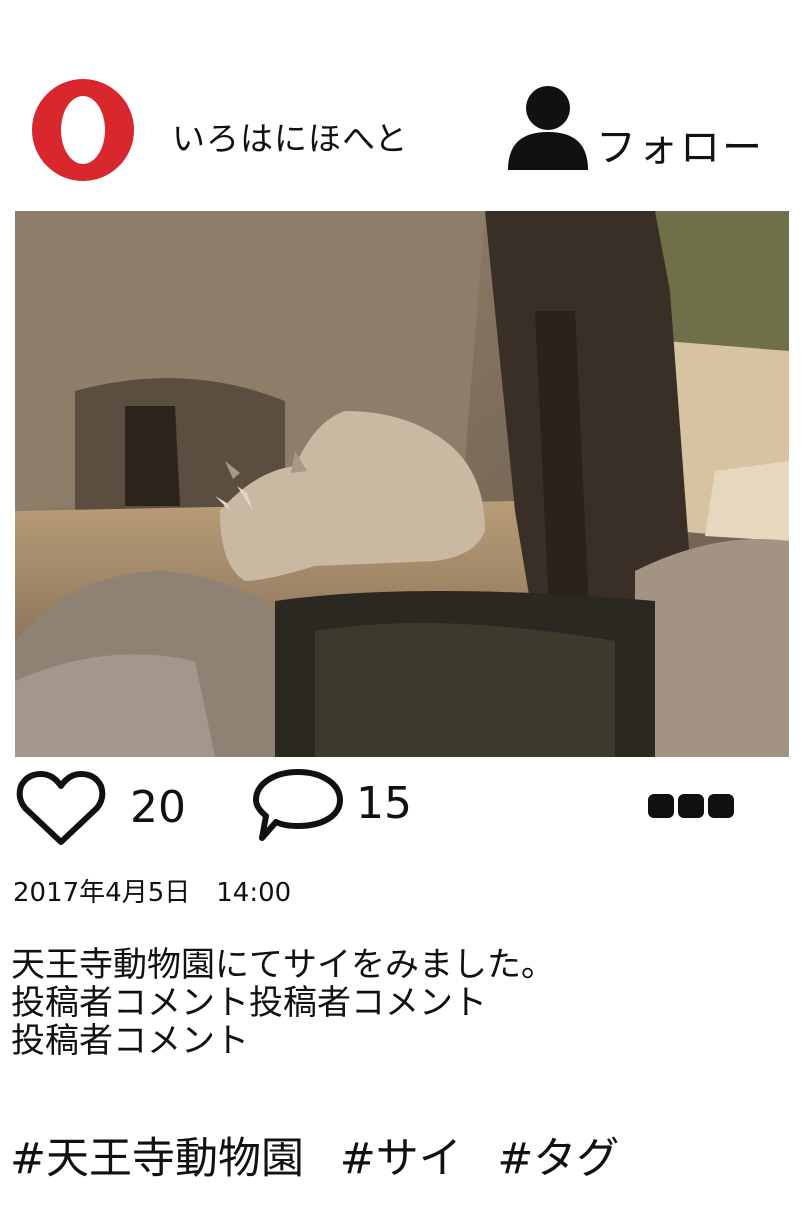 This screenshot has height=1224, width=803. I want to click on opera-logo-icon, so click(83, 130).